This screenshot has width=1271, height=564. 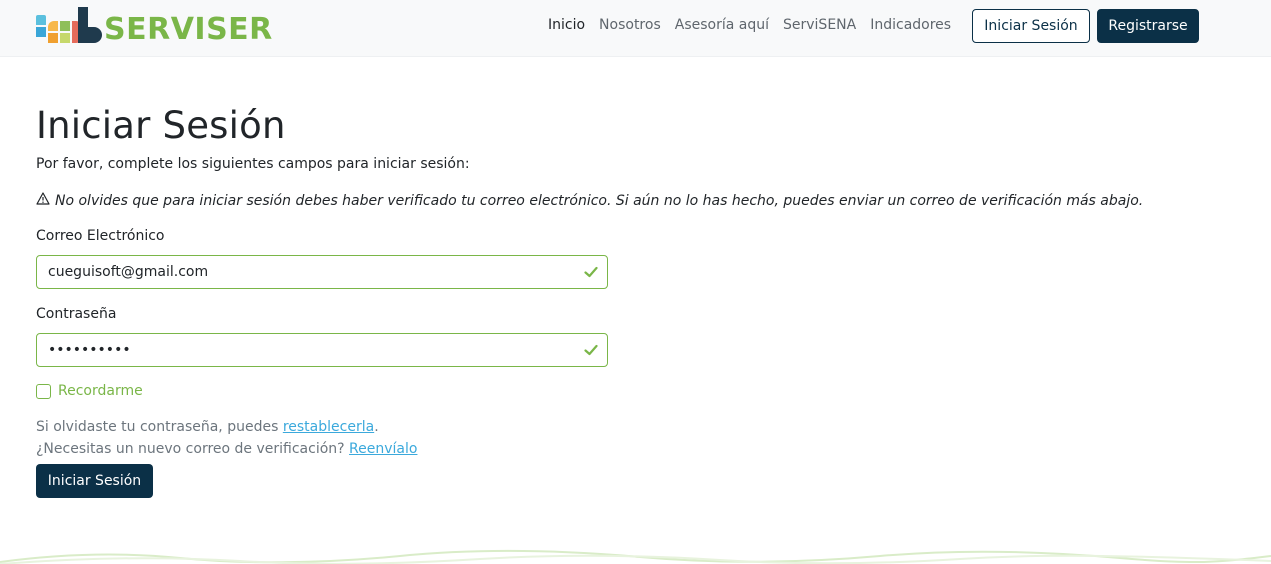 I want to click on nav-link-indicadores: Indicadores, so click(x=910, y=25).